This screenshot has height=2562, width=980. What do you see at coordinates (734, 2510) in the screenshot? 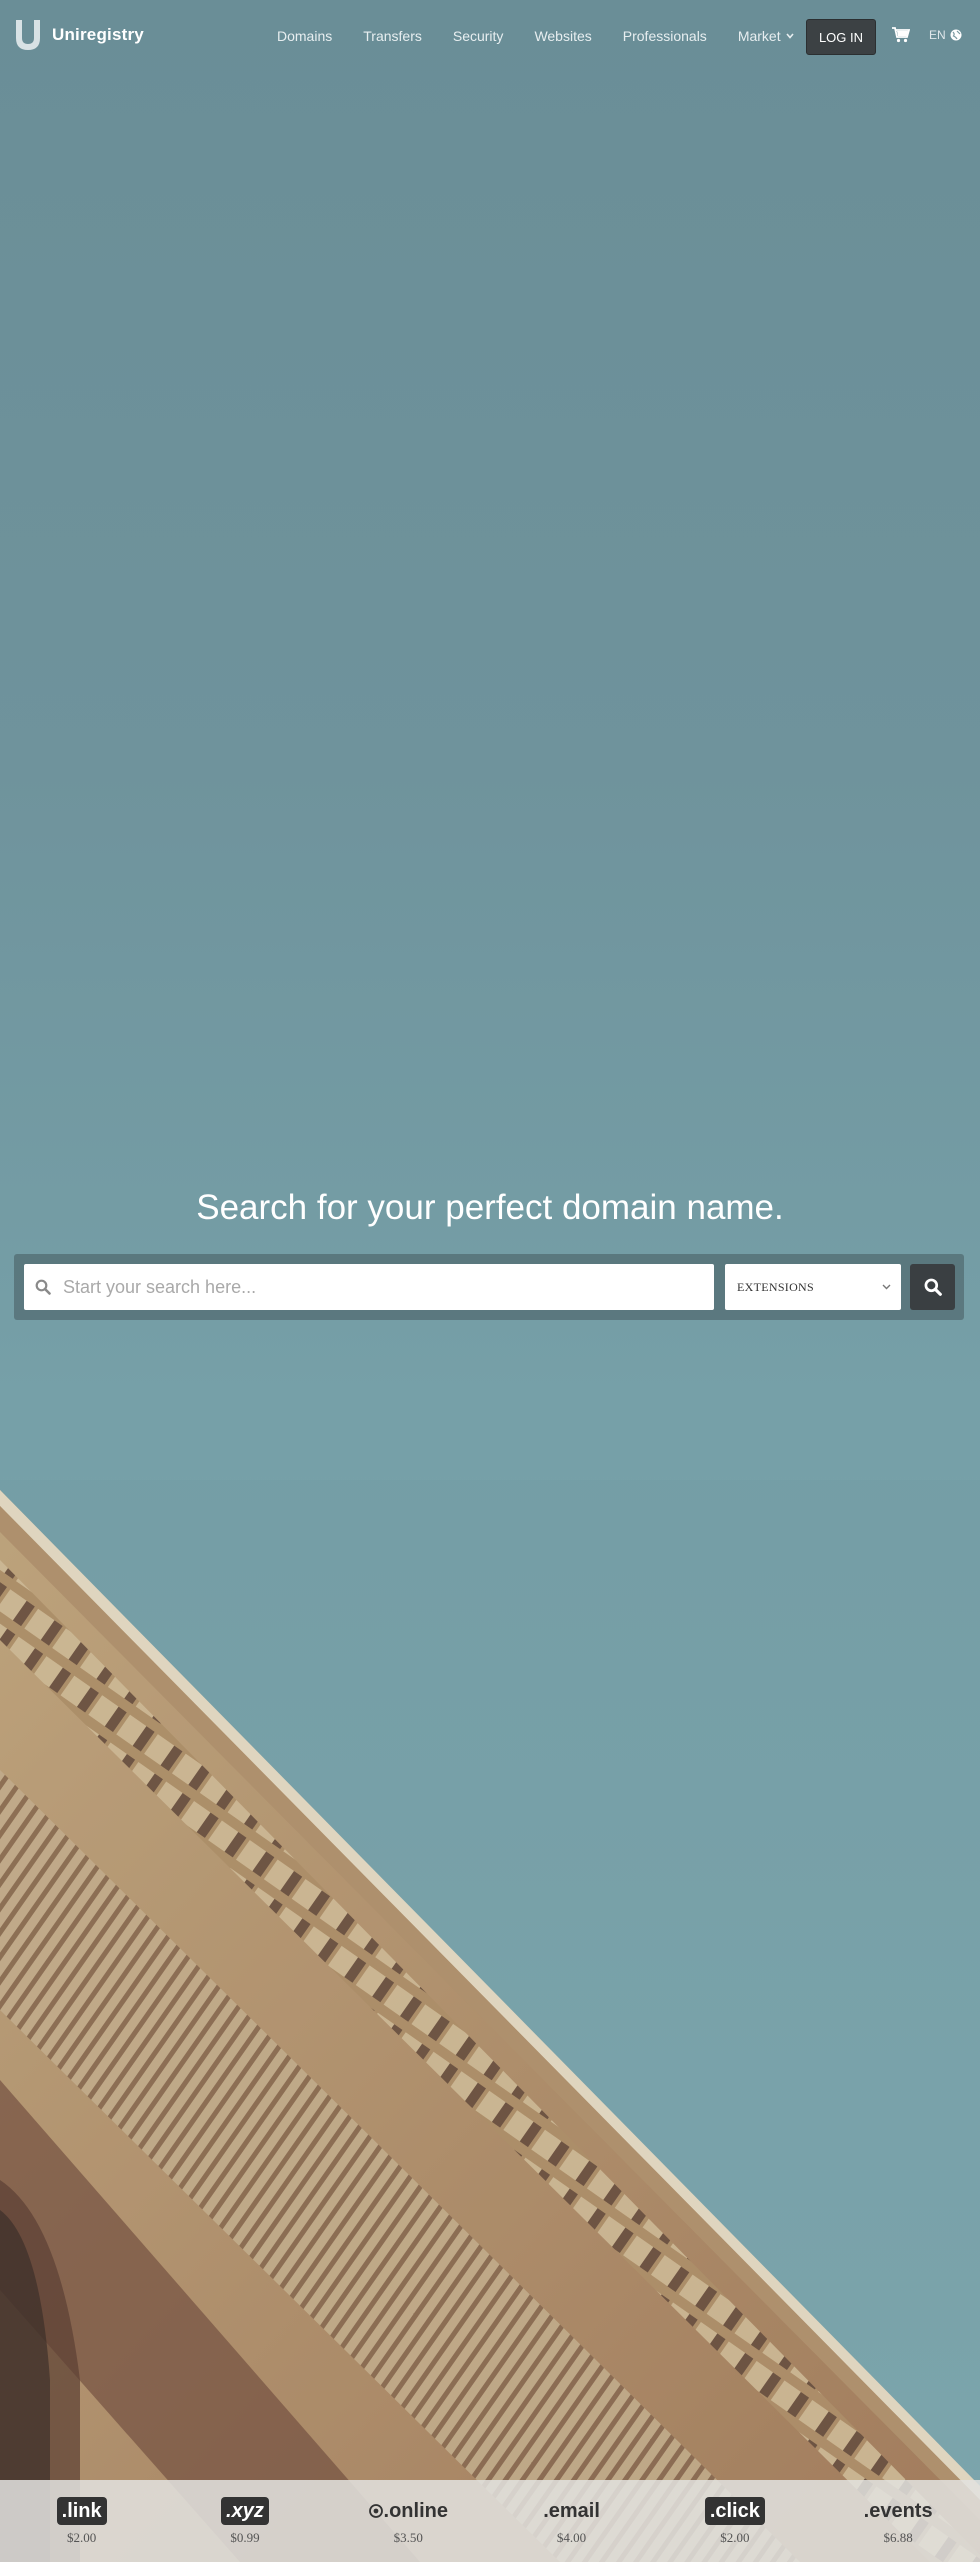
I see `tld-name: .click` at bounding box center [734, 2510].